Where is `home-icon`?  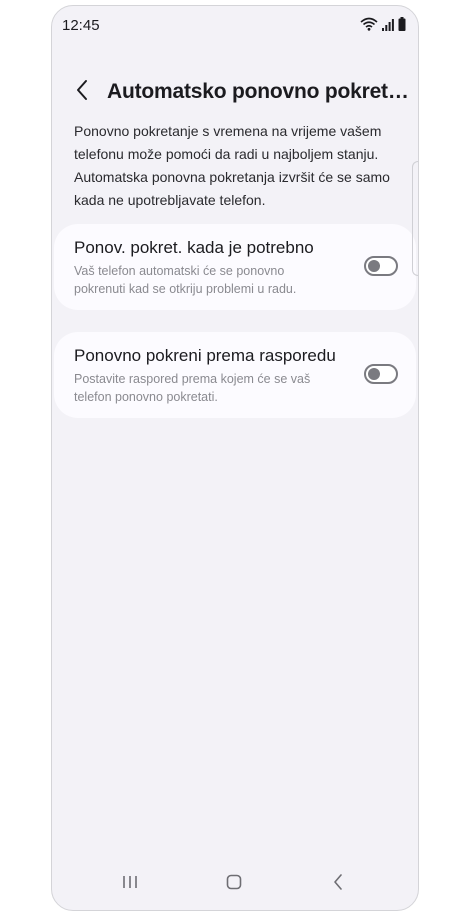
home-icon is located at coordinates (234, 884).